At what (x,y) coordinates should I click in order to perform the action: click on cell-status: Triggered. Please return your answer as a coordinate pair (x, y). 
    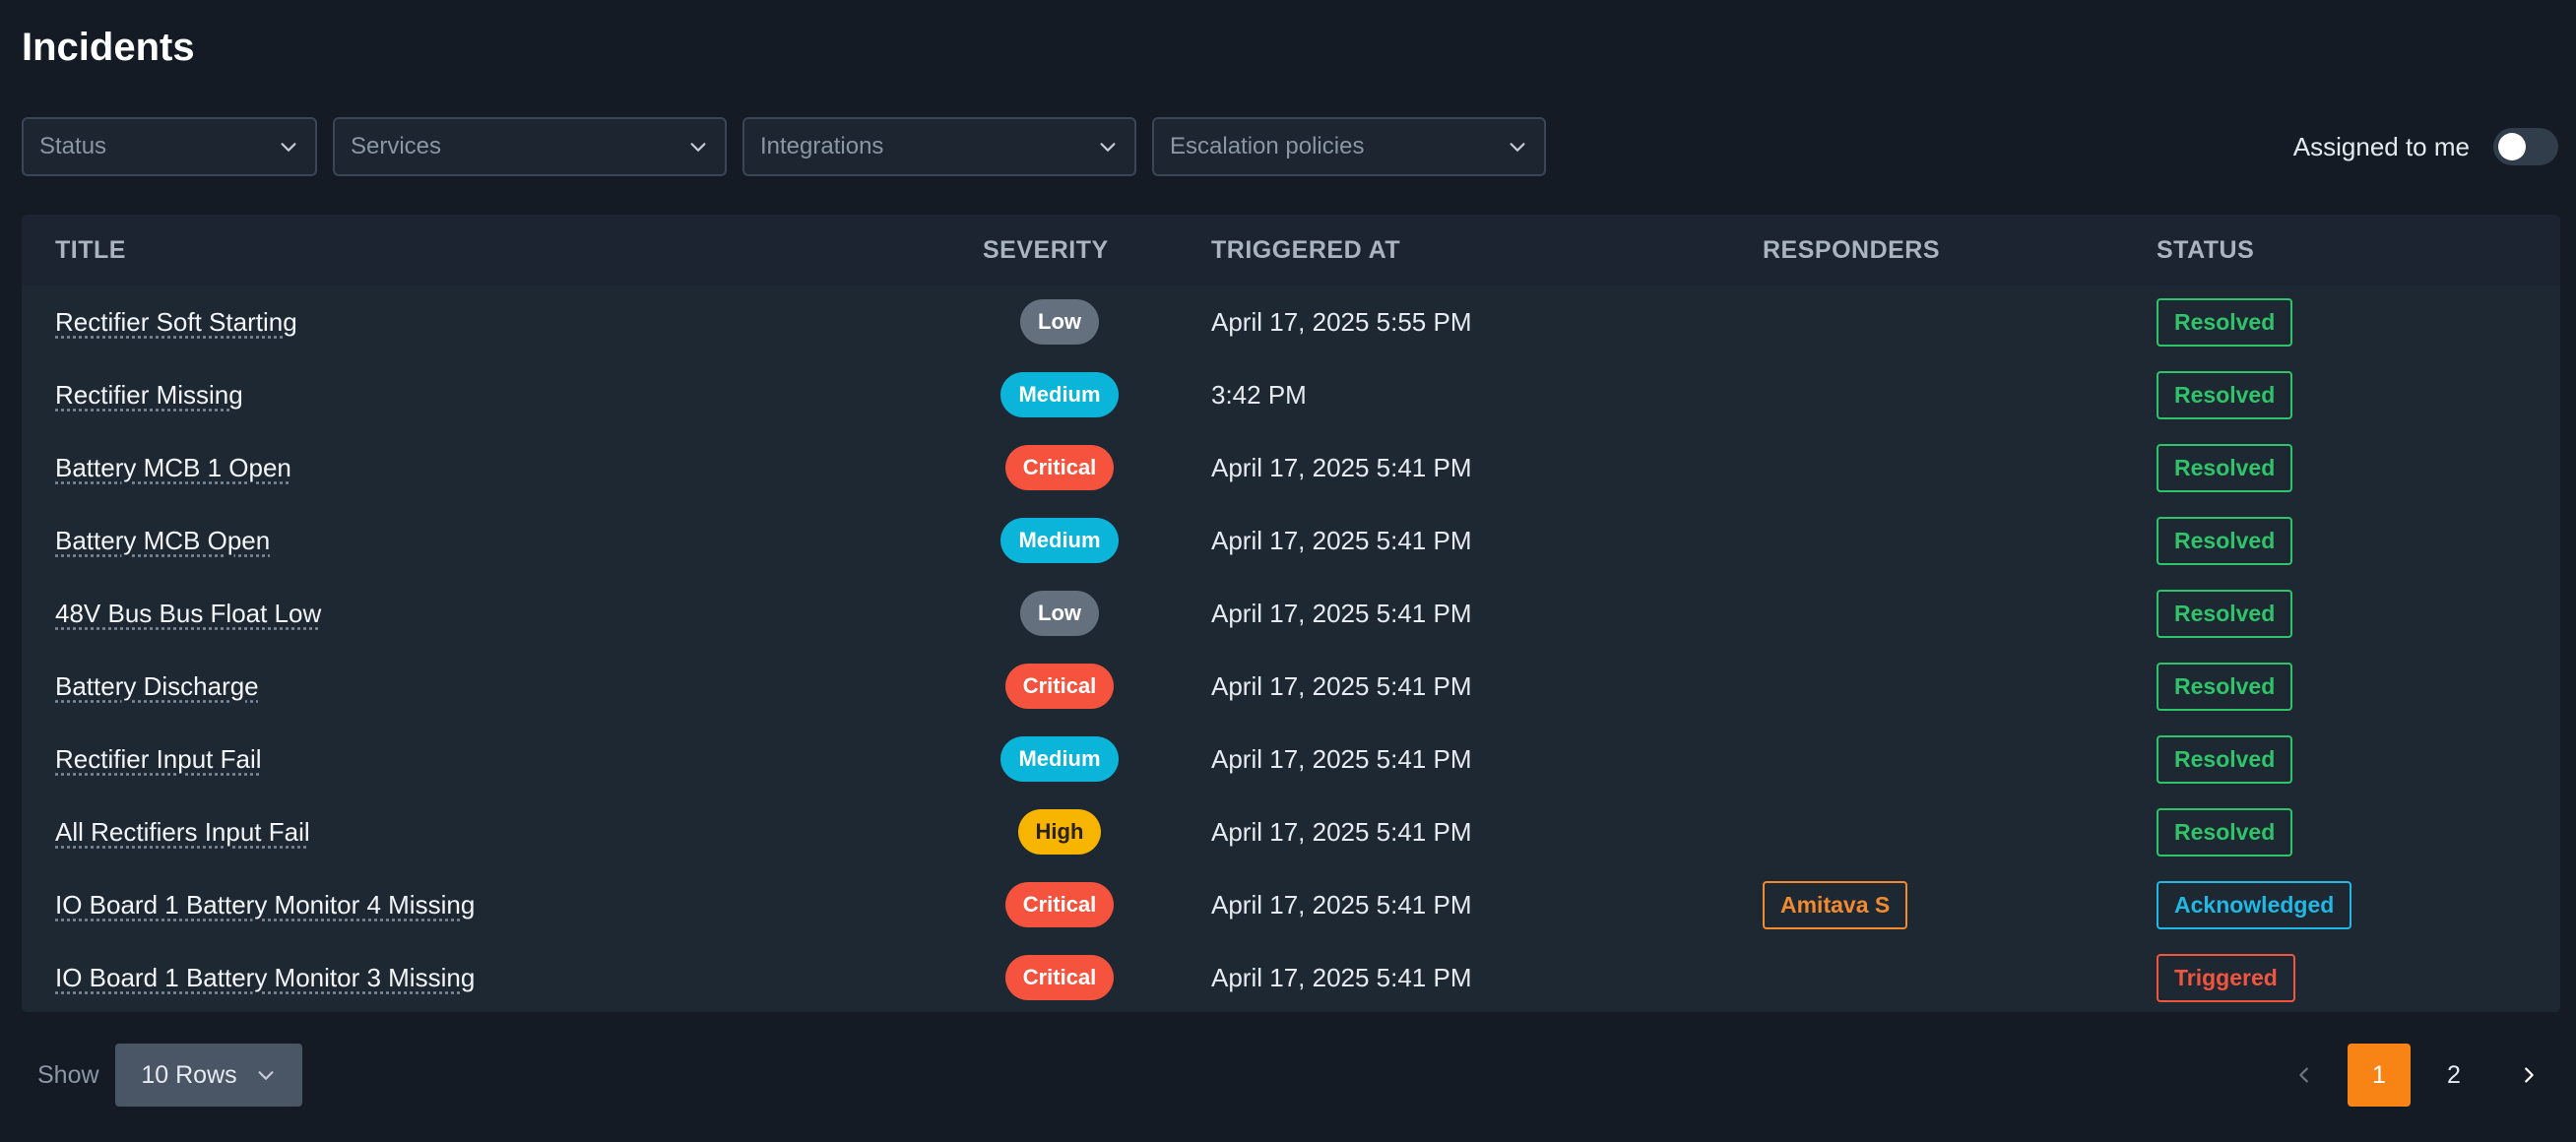
    Looking at the image, I should click on (2358, 977).